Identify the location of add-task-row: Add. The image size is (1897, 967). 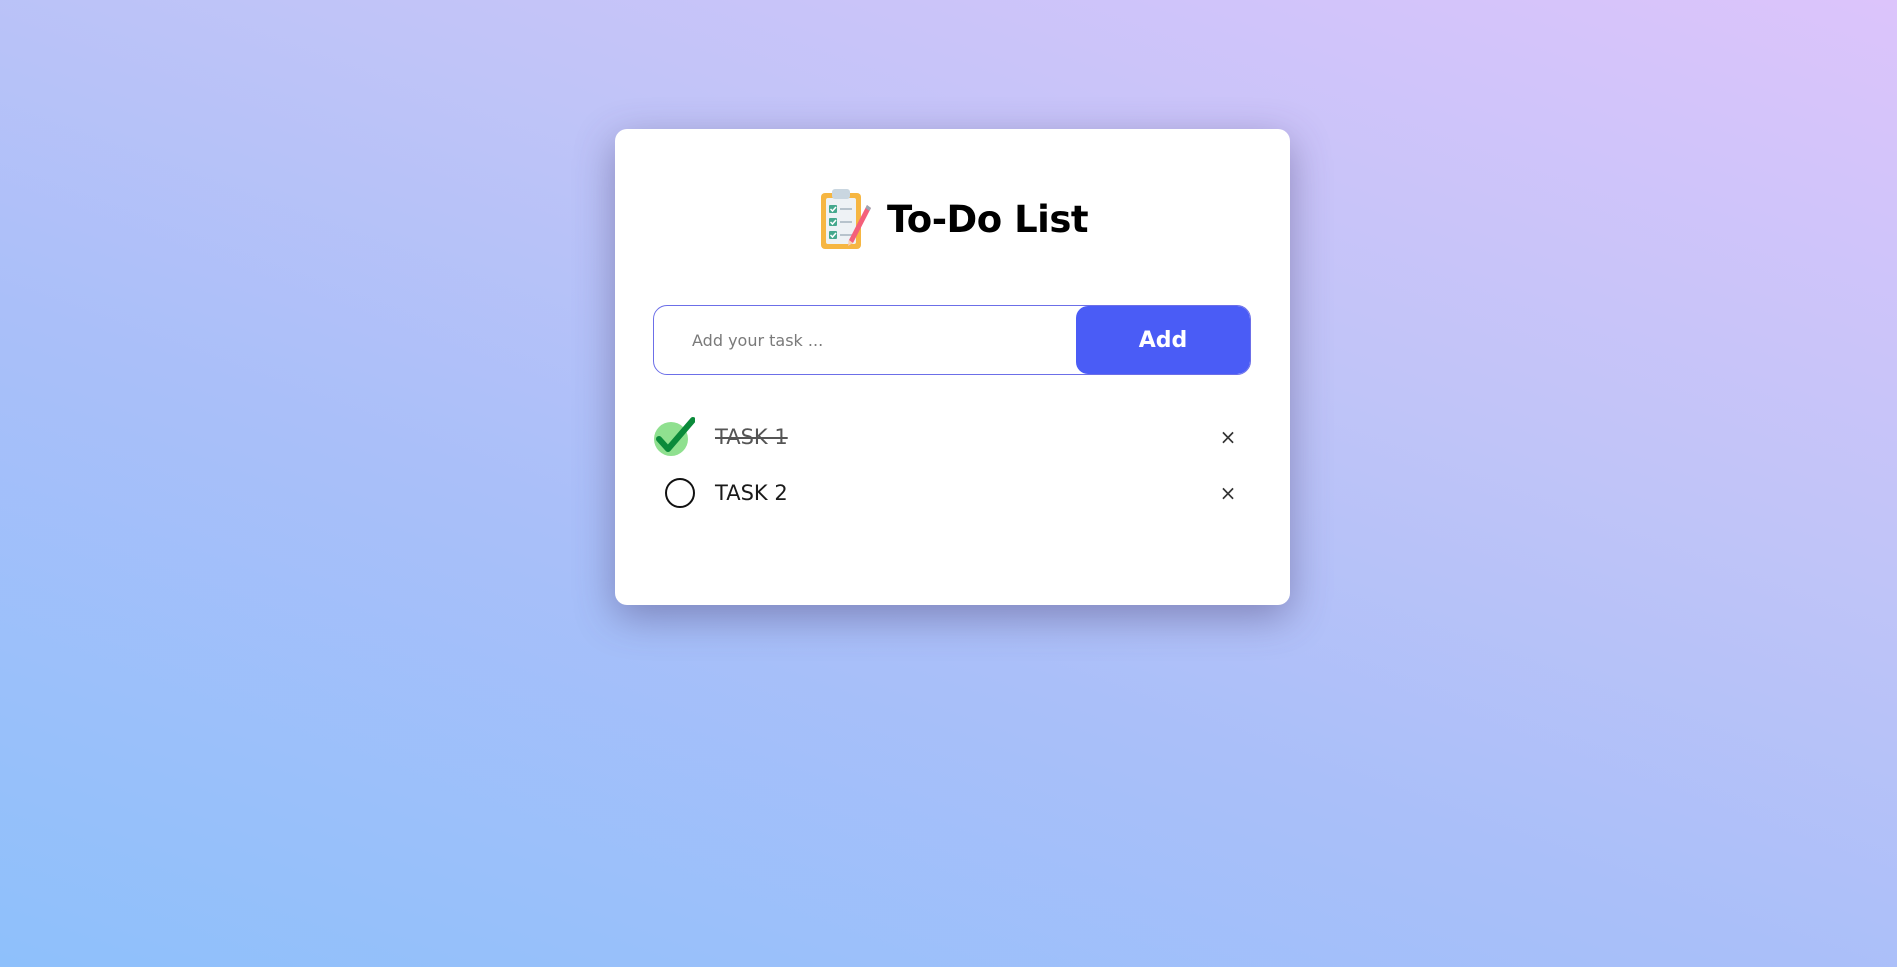
(952, 340).